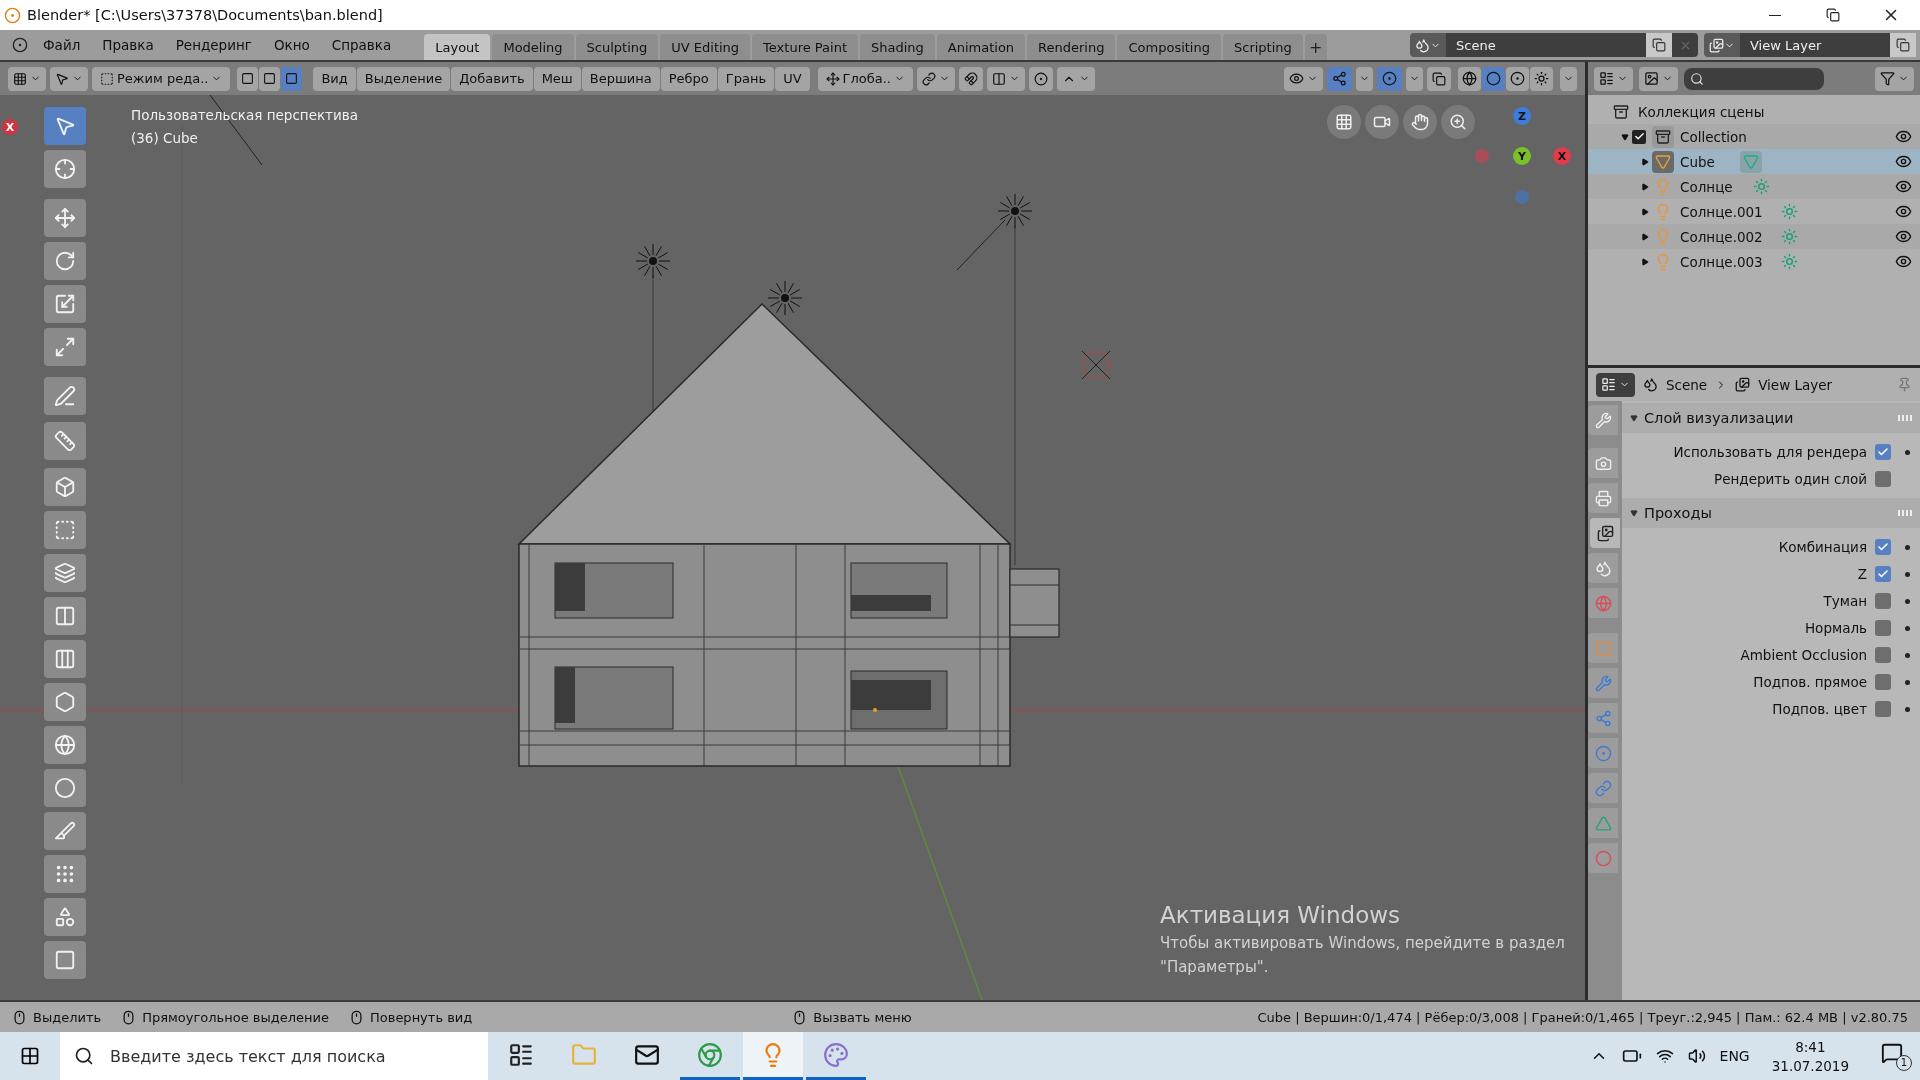 The height and width of the screenshot is (1080, 1920). Describe the element at coordinates (1315, 47) in the screenshot. I see `add-workspace-button: +` at that location.